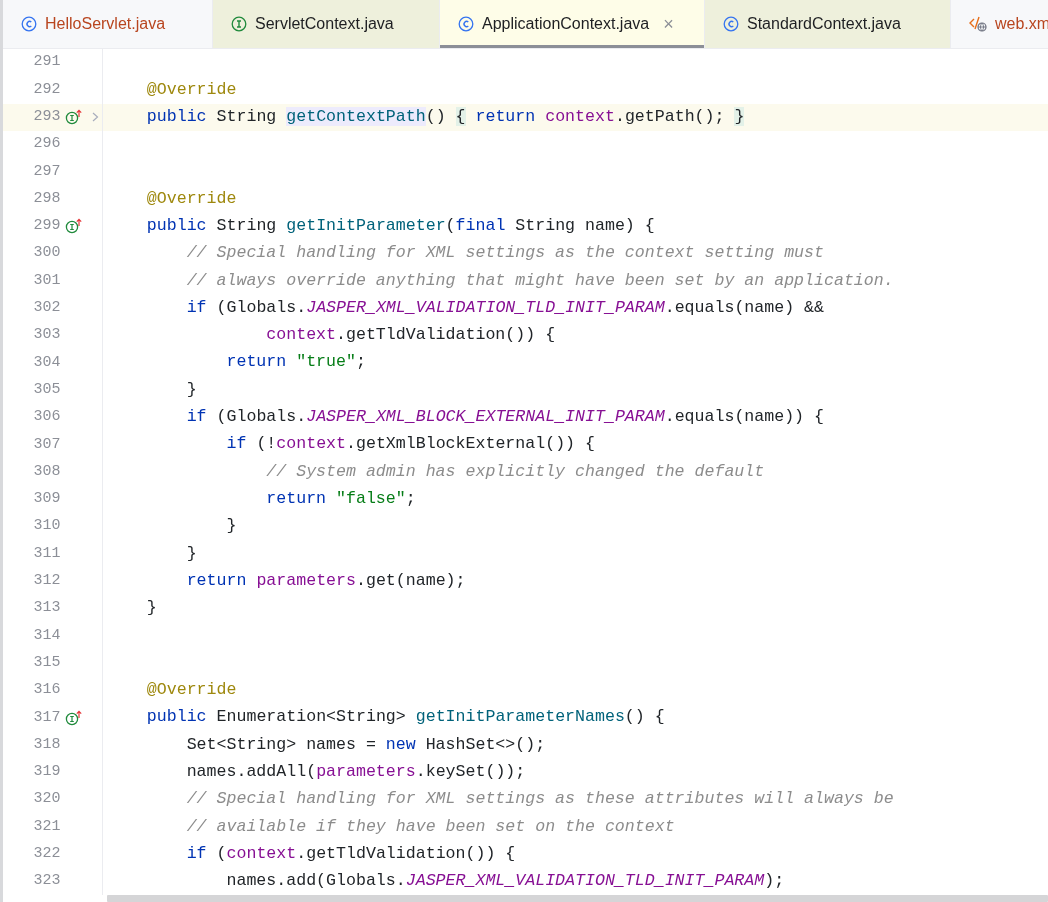 The width and height of the screenshot is (1048, 902). Describe the element at coordinates (410, 335) in the screenshot. I see `code-line: context.getTldValidation()) {` at that location.